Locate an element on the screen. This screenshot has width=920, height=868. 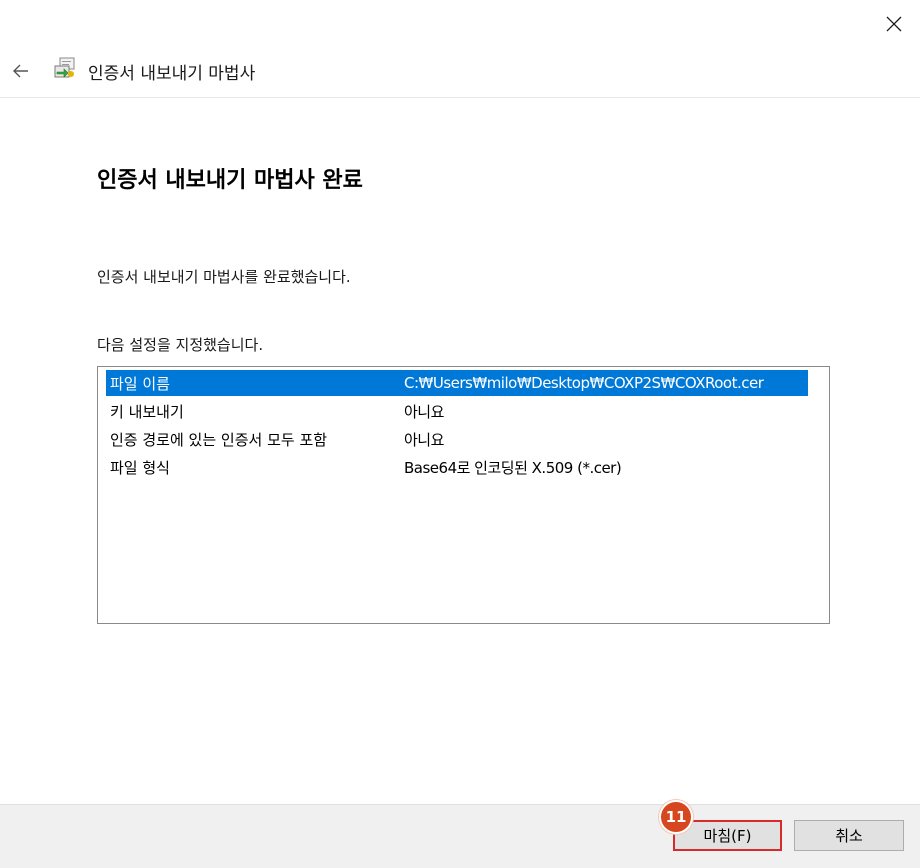
close-icon is located at coordinates (894, 24).